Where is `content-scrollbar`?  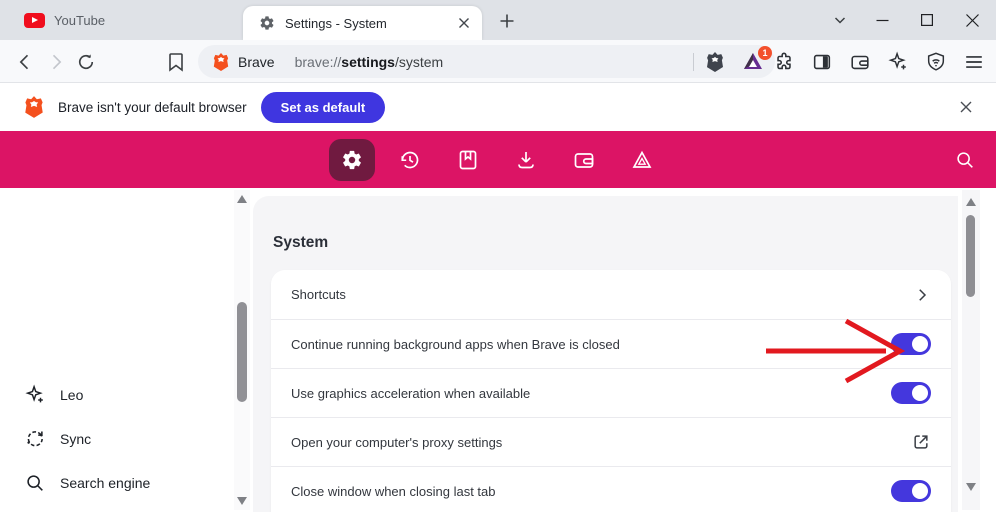
content-scrollbar is located at coordinates (971, 350).